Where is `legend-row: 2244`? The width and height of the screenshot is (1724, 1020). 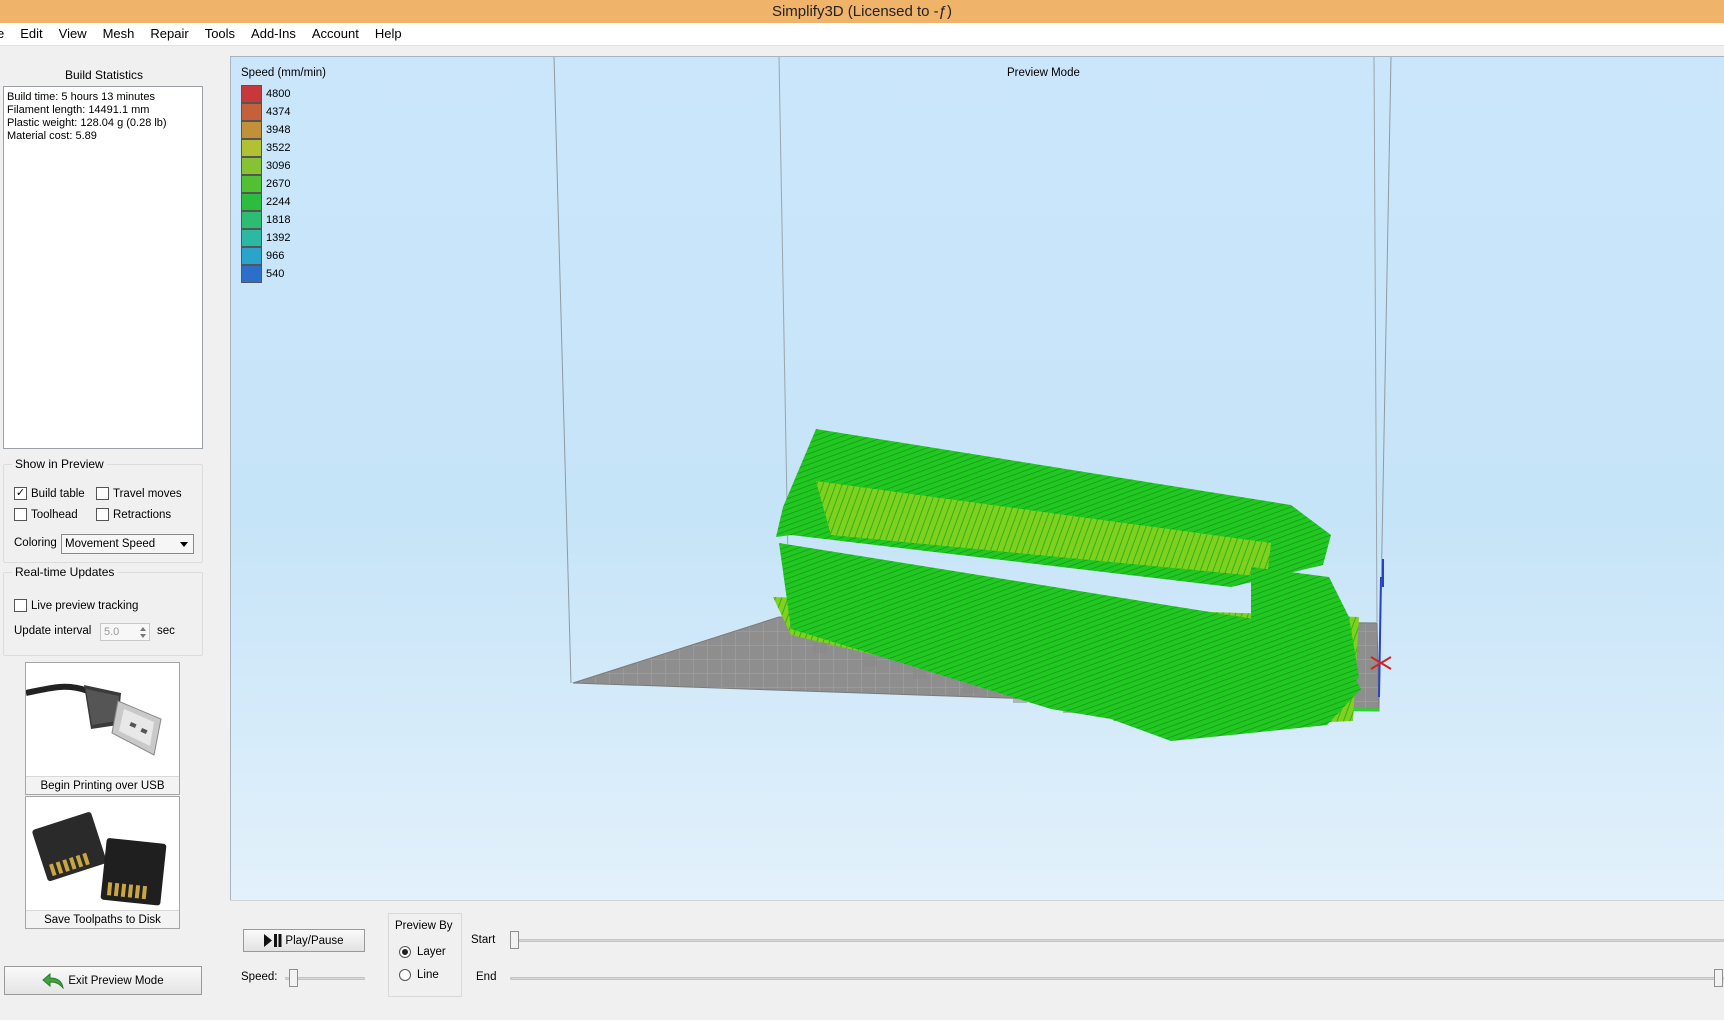
legend-row: 2244 is located at coordinates (265, 202).